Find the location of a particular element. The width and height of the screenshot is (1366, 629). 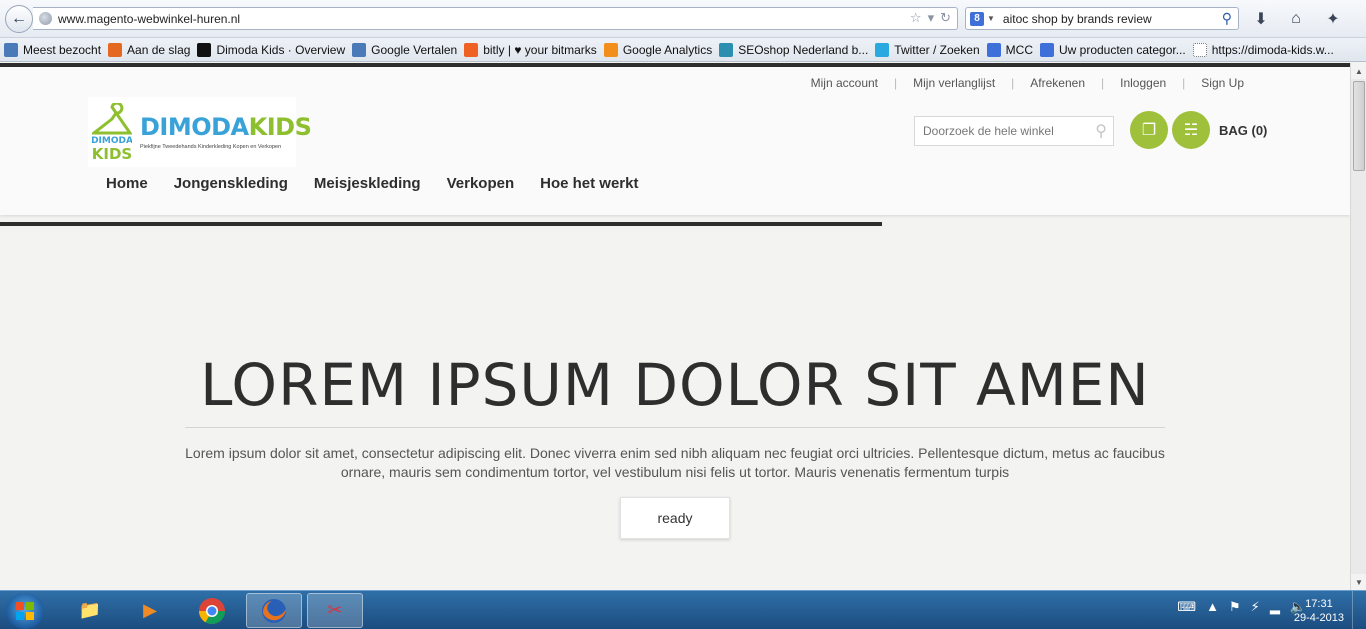

bookmark-label: Google Vertalen is located at coordinates (414, 49).